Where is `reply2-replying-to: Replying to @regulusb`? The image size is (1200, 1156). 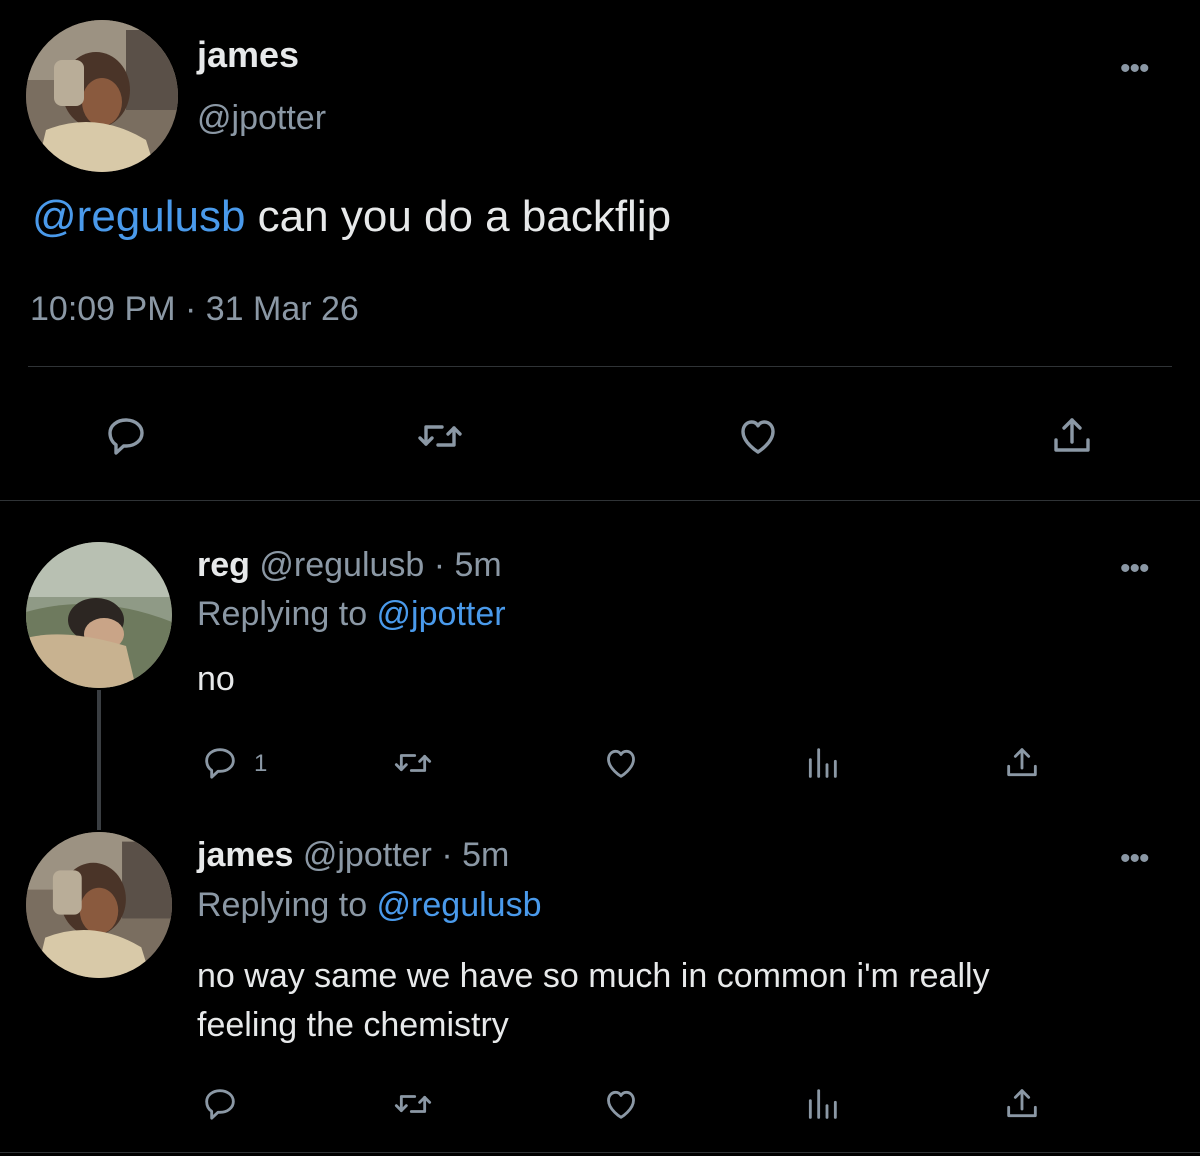
reply2-replying-to: Replying to @regulusb is located at coordinates (369, 905).